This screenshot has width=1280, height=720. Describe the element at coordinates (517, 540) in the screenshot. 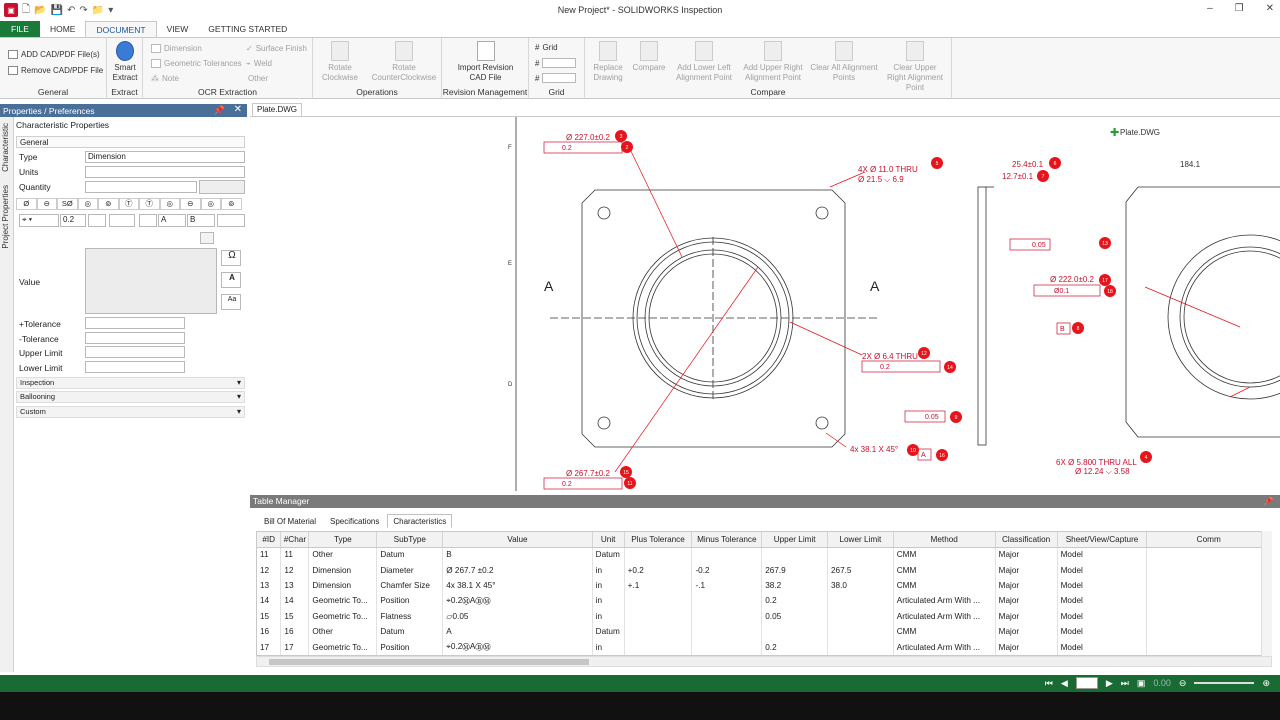

I see `column-header: Value` at that location.